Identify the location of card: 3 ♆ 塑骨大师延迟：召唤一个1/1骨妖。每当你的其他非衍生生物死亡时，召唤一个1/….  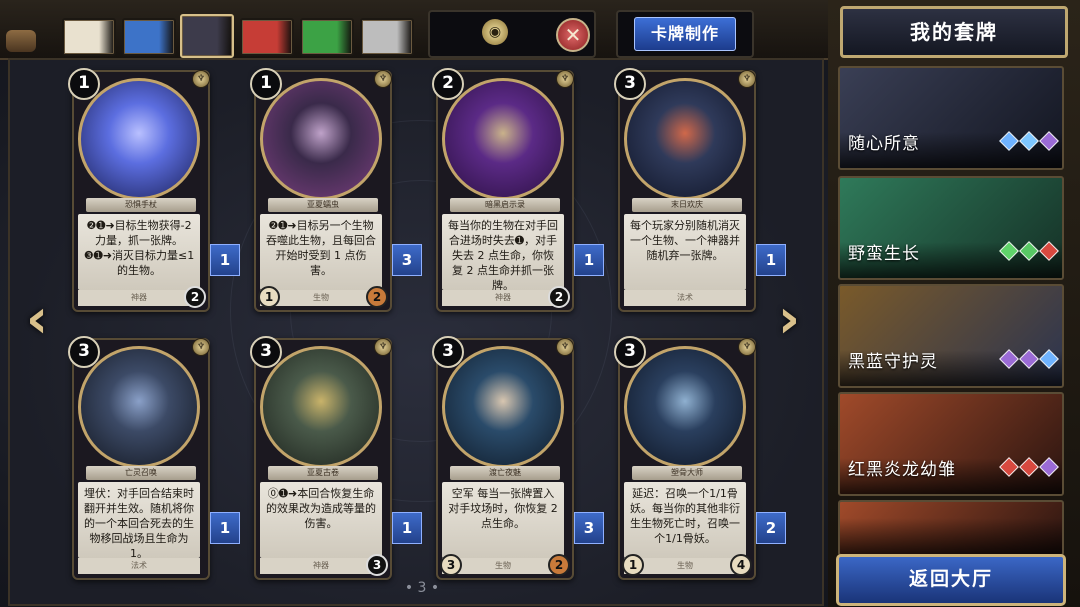
(685, 458).